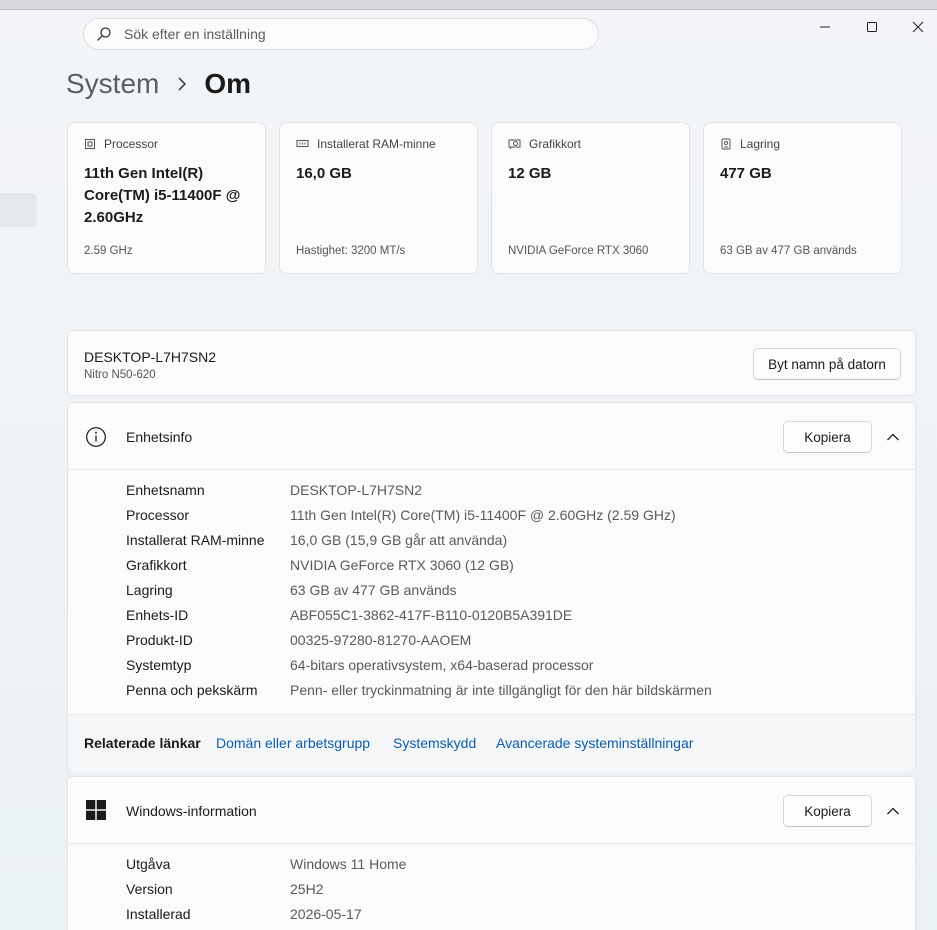  What do you see at coordinates (590, 198) in the screenshot?
I see `gpu-card: Grafikkort 12 GB NVIDIA GeForce RTX 3060` at bounding box center [590, 198].